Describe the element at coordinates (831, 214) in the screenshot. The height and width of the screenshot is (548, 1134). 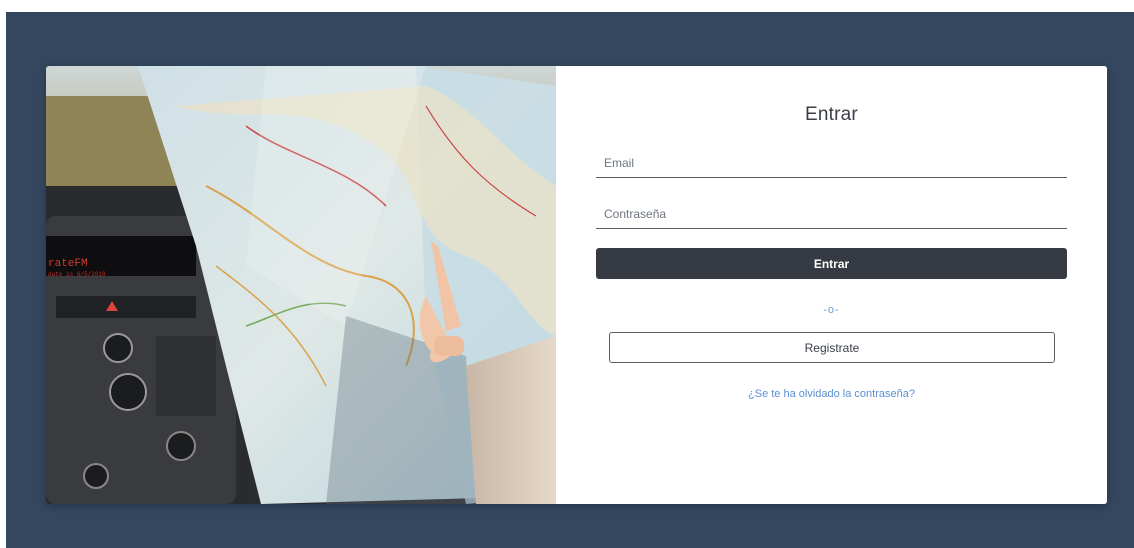
I see `password-field` at that location.